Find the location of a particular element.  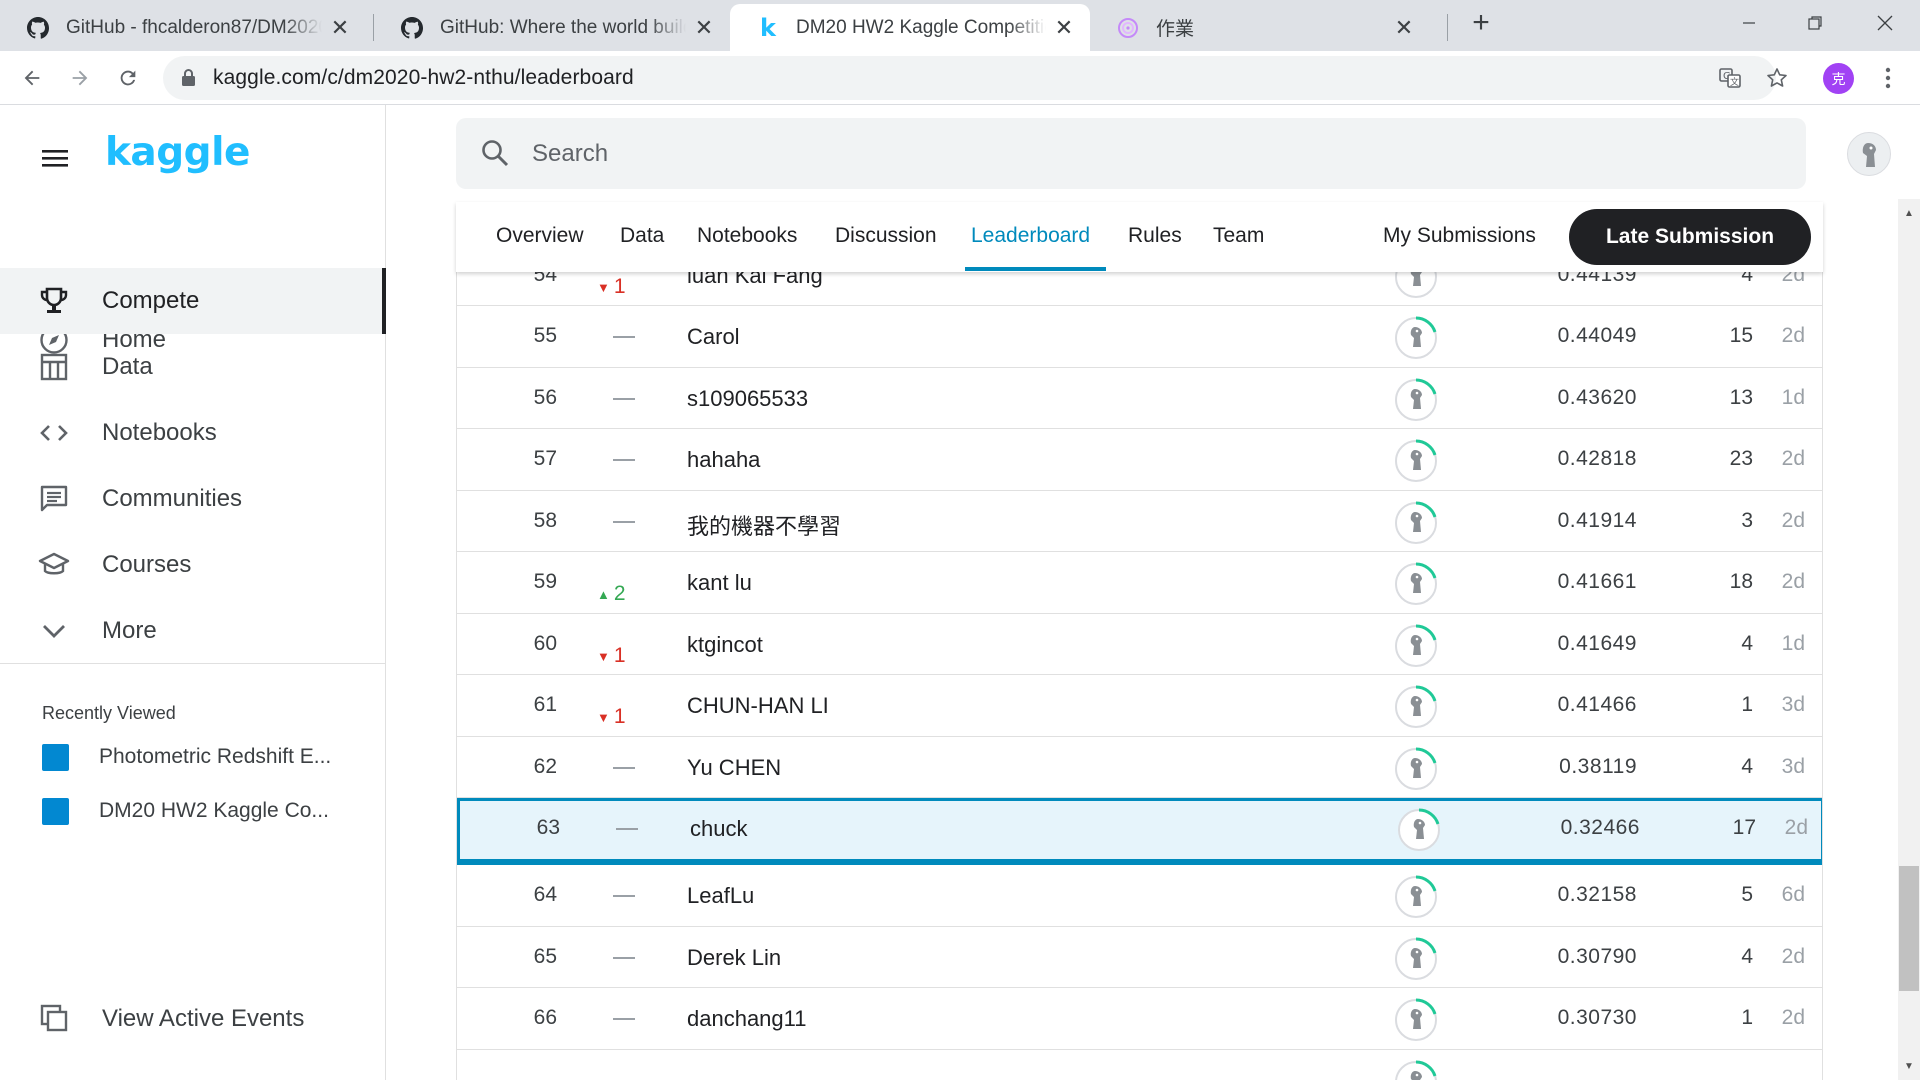

table-row: 62 Yu CHEN 0.38119 4 3d is located at coordinates (1139, 767).